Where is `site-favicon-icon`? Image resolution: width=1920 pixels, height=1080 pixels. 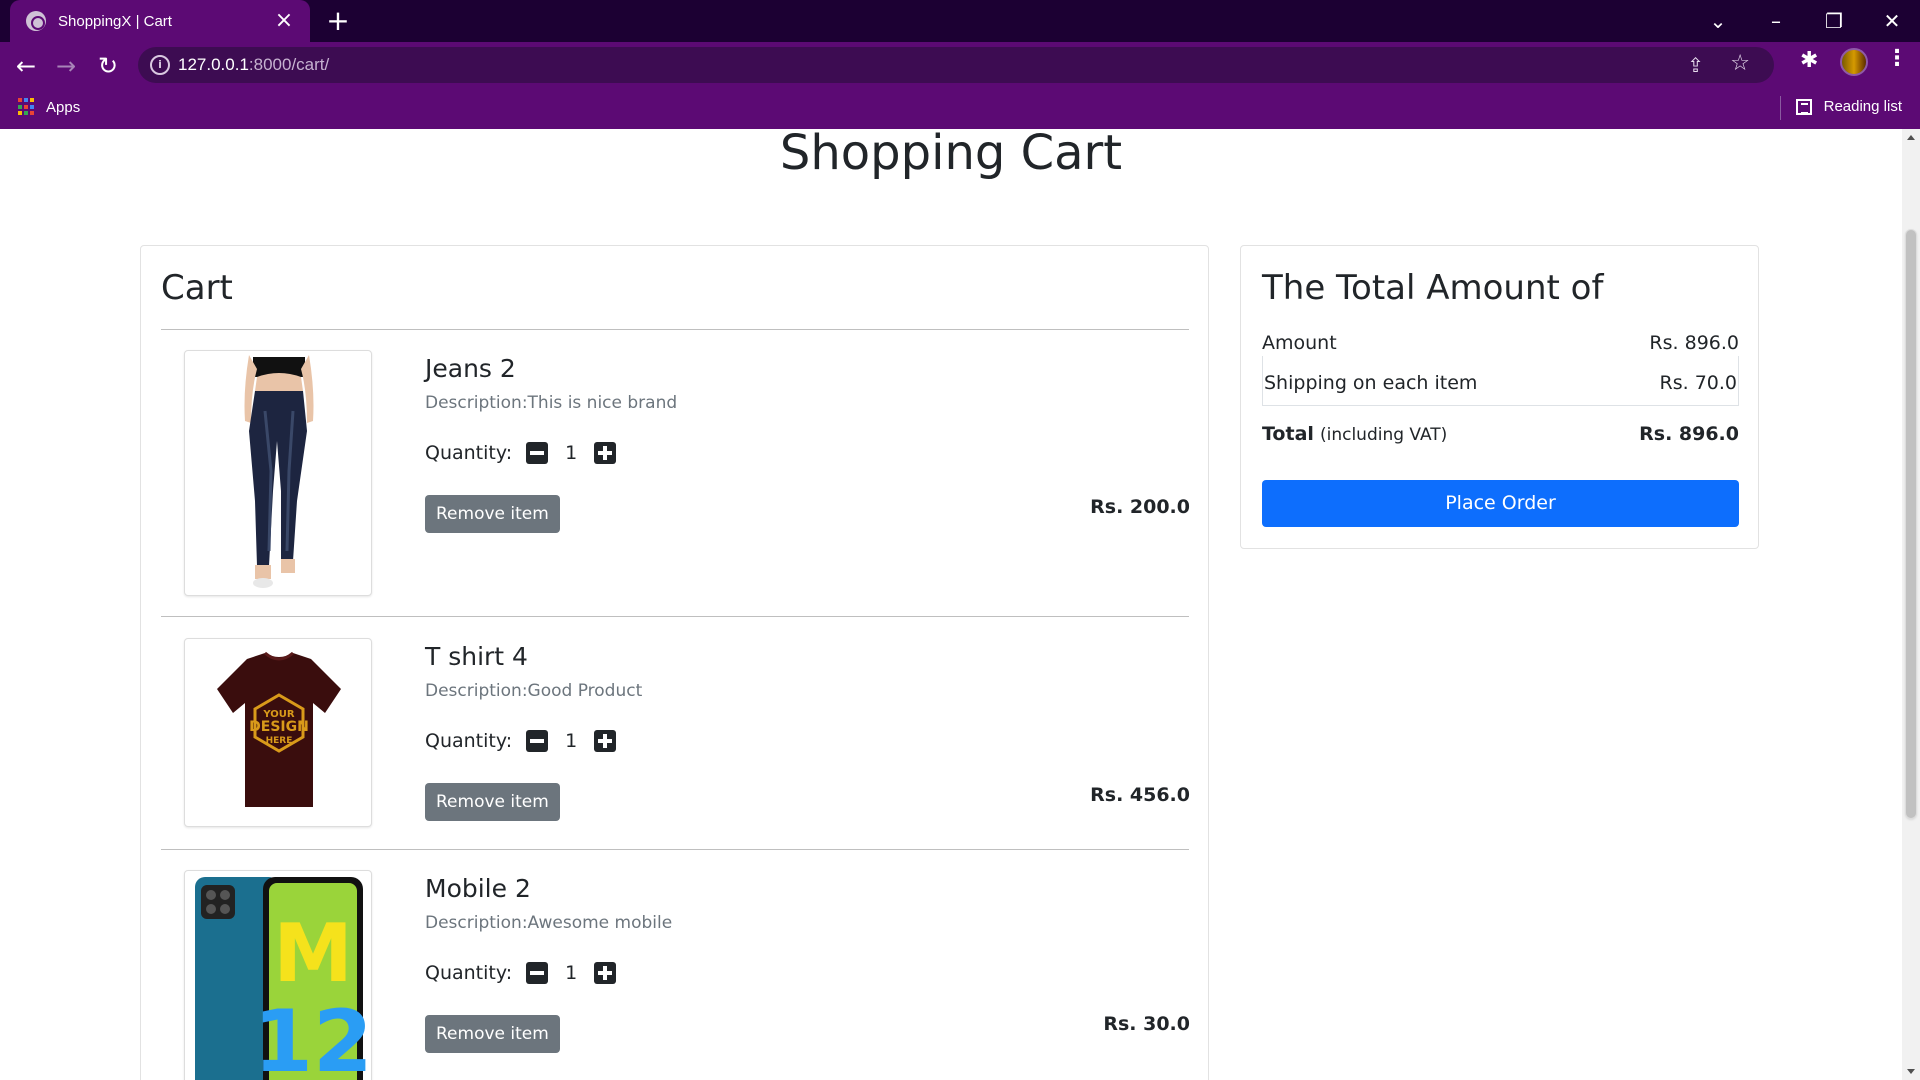
site-favicon-icon is located at coordinates (36, 21).